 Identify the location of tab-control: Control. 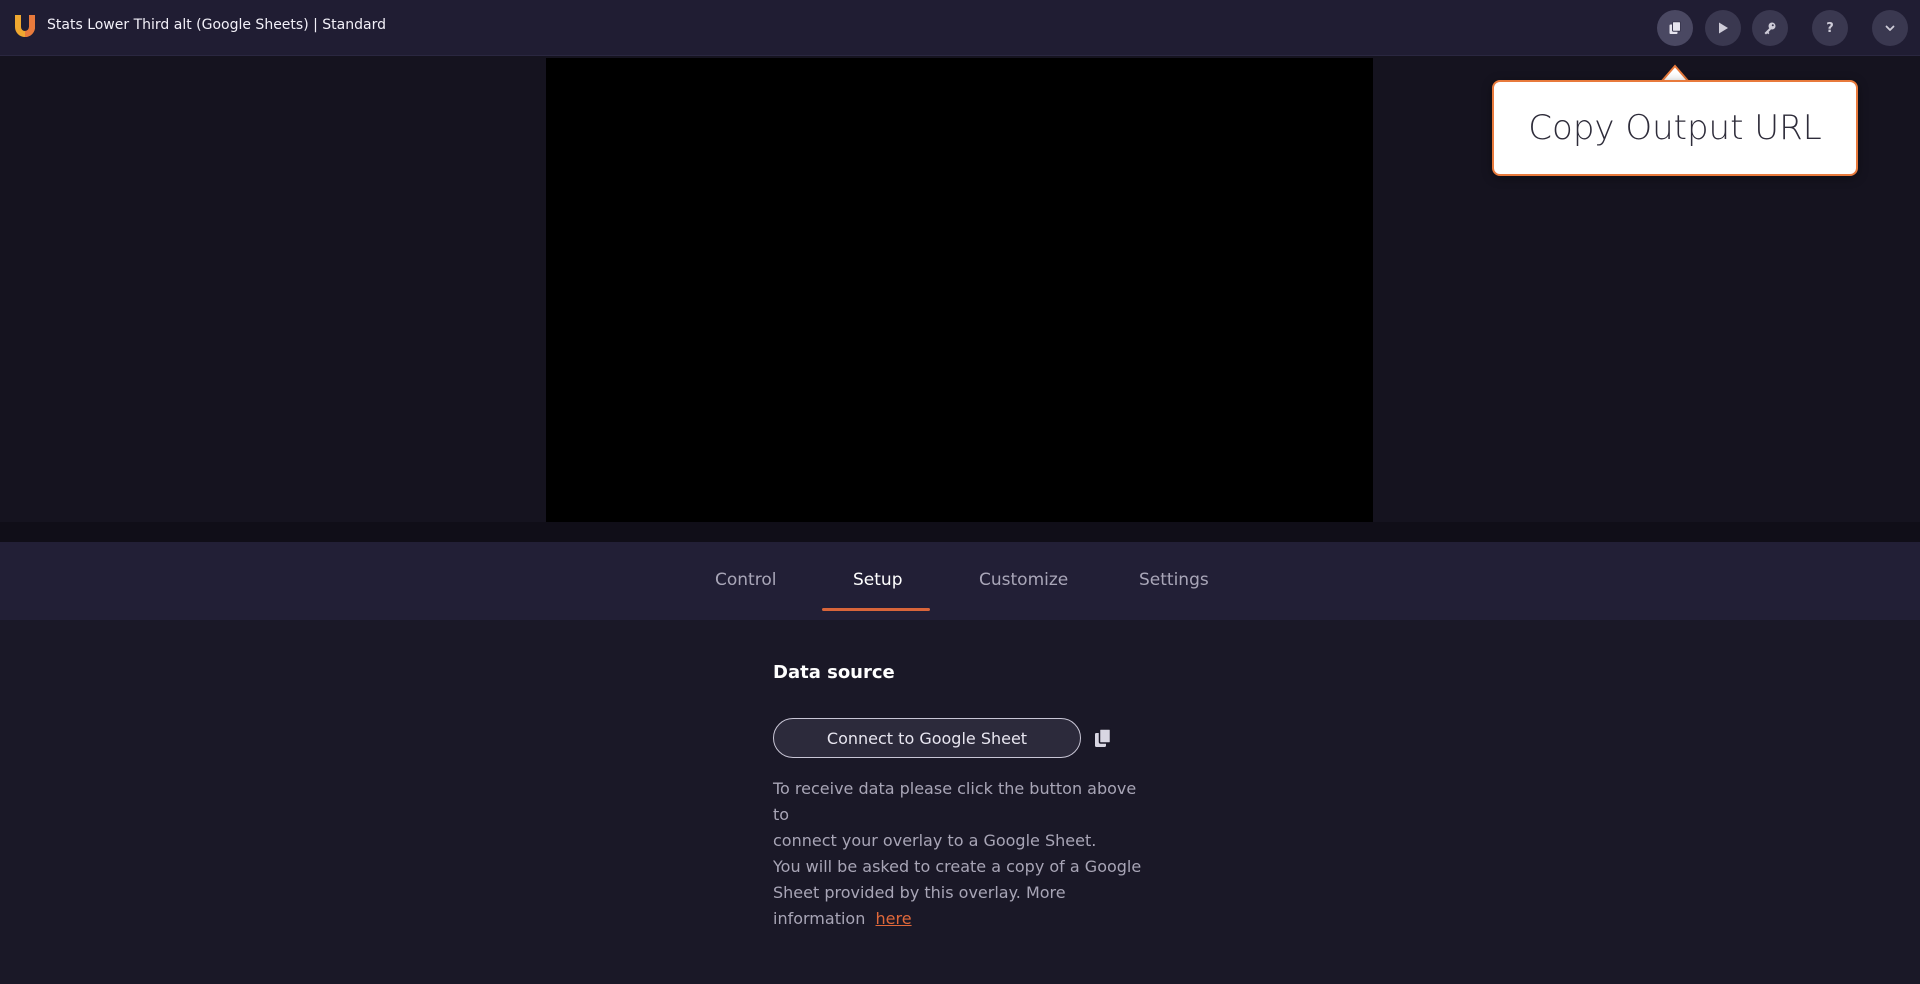
(745, 580).